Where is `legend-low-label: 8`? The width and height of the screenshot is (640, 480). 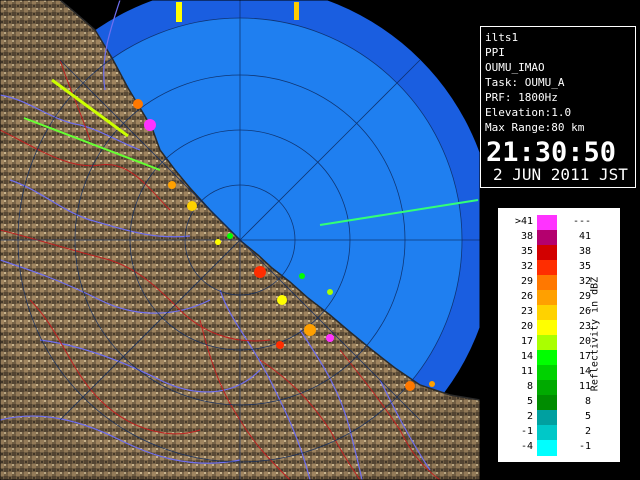 legend-low-label: 8 is located at coordinates (529, 386).